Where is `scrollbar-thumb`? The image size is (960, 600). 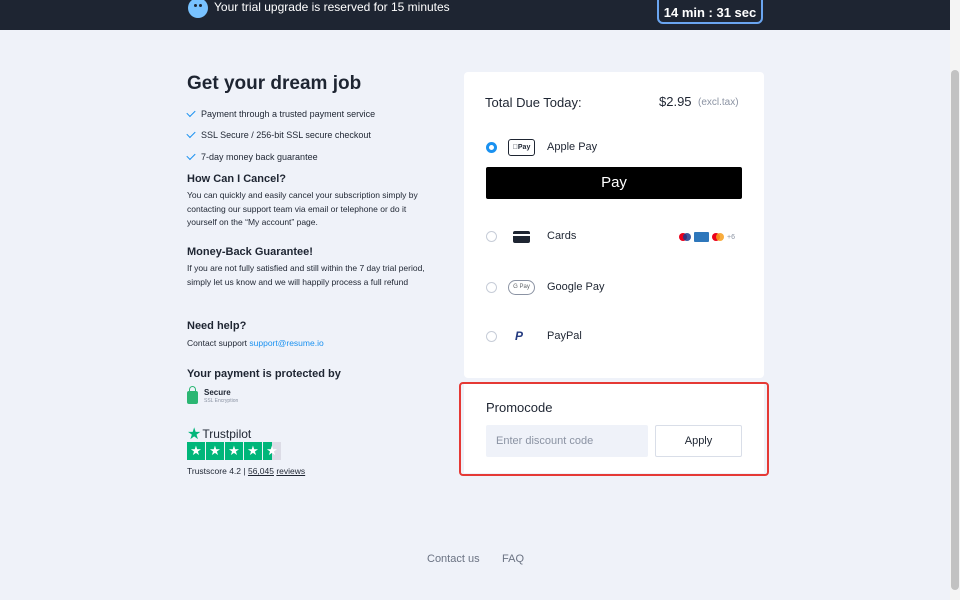
scrollbar-thumb is located at coordinates (955, 330).